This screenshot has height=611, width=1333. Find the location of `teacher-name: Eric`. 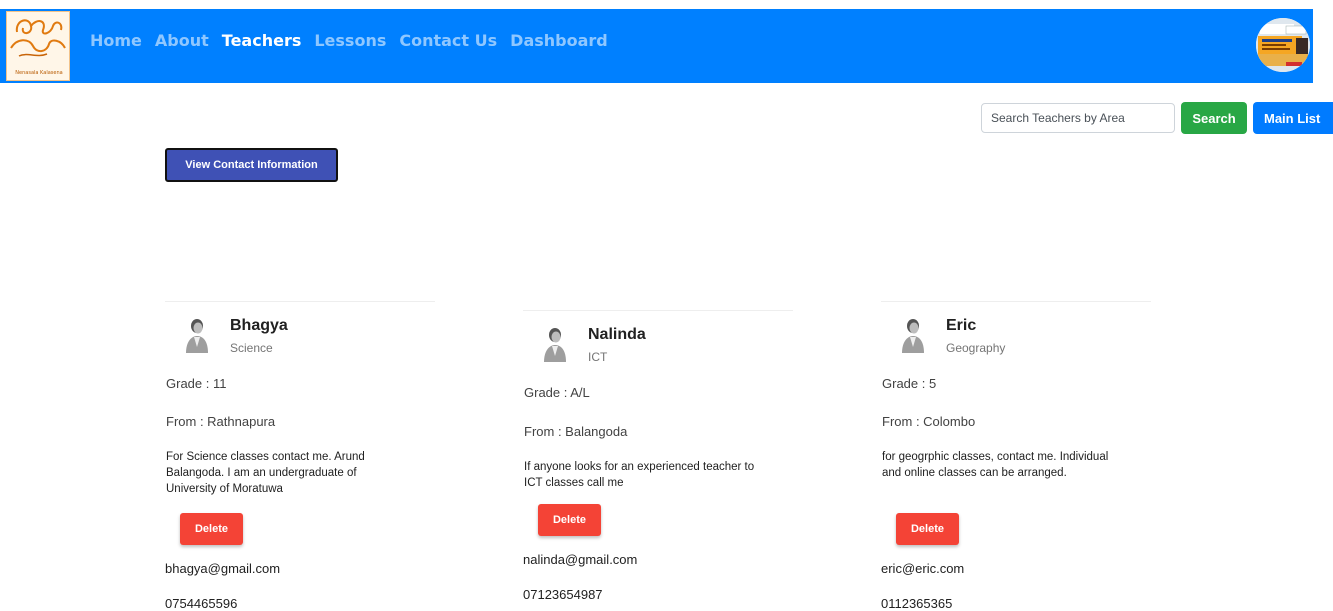

teacher-name: Eric is located at coordinates (961, 325).